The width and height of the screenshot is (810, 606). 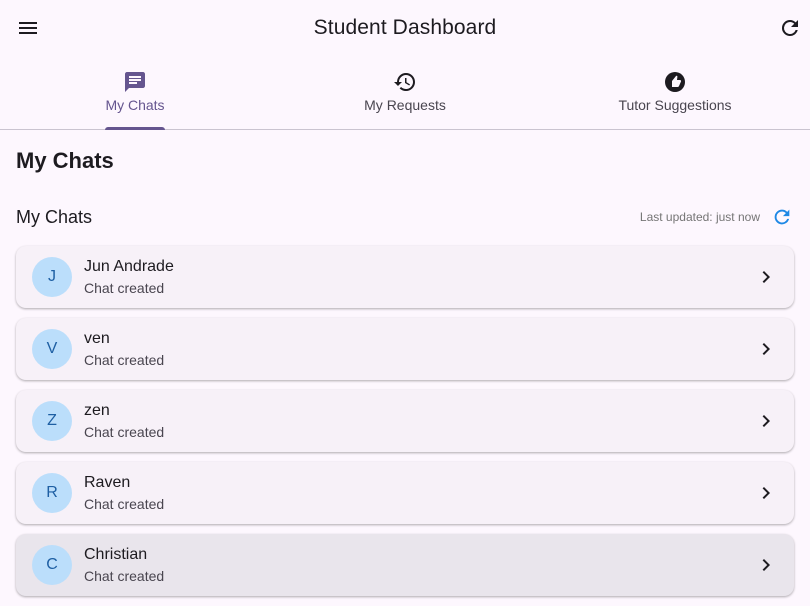 What do you see at coordinates (405, 421) in the screenshot?
I see `chat-list-item: Z zen Chat created` at bounding box center [405, 421].